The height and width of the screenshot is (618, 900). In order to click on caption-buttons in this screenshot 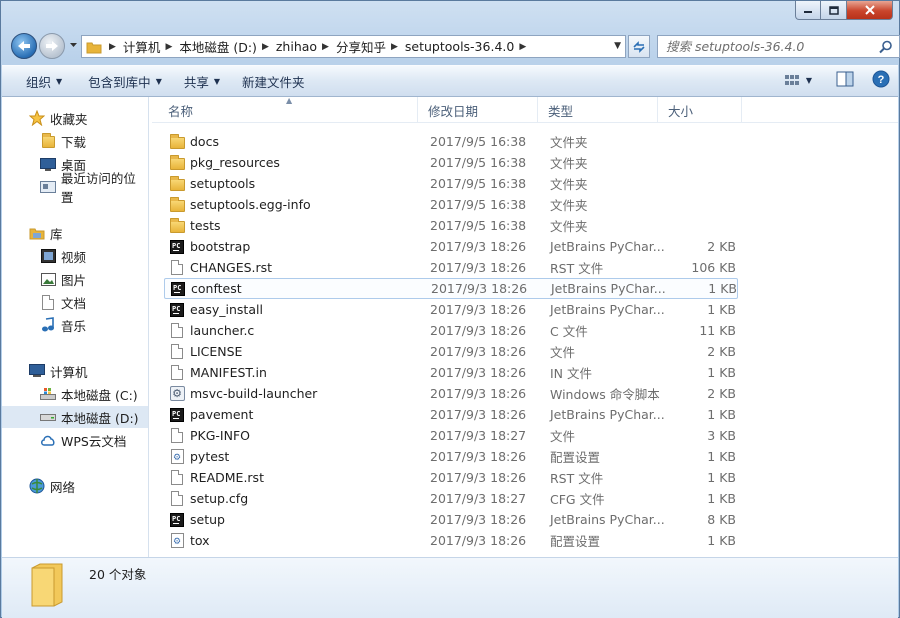, I will do `click(844, 11)`.